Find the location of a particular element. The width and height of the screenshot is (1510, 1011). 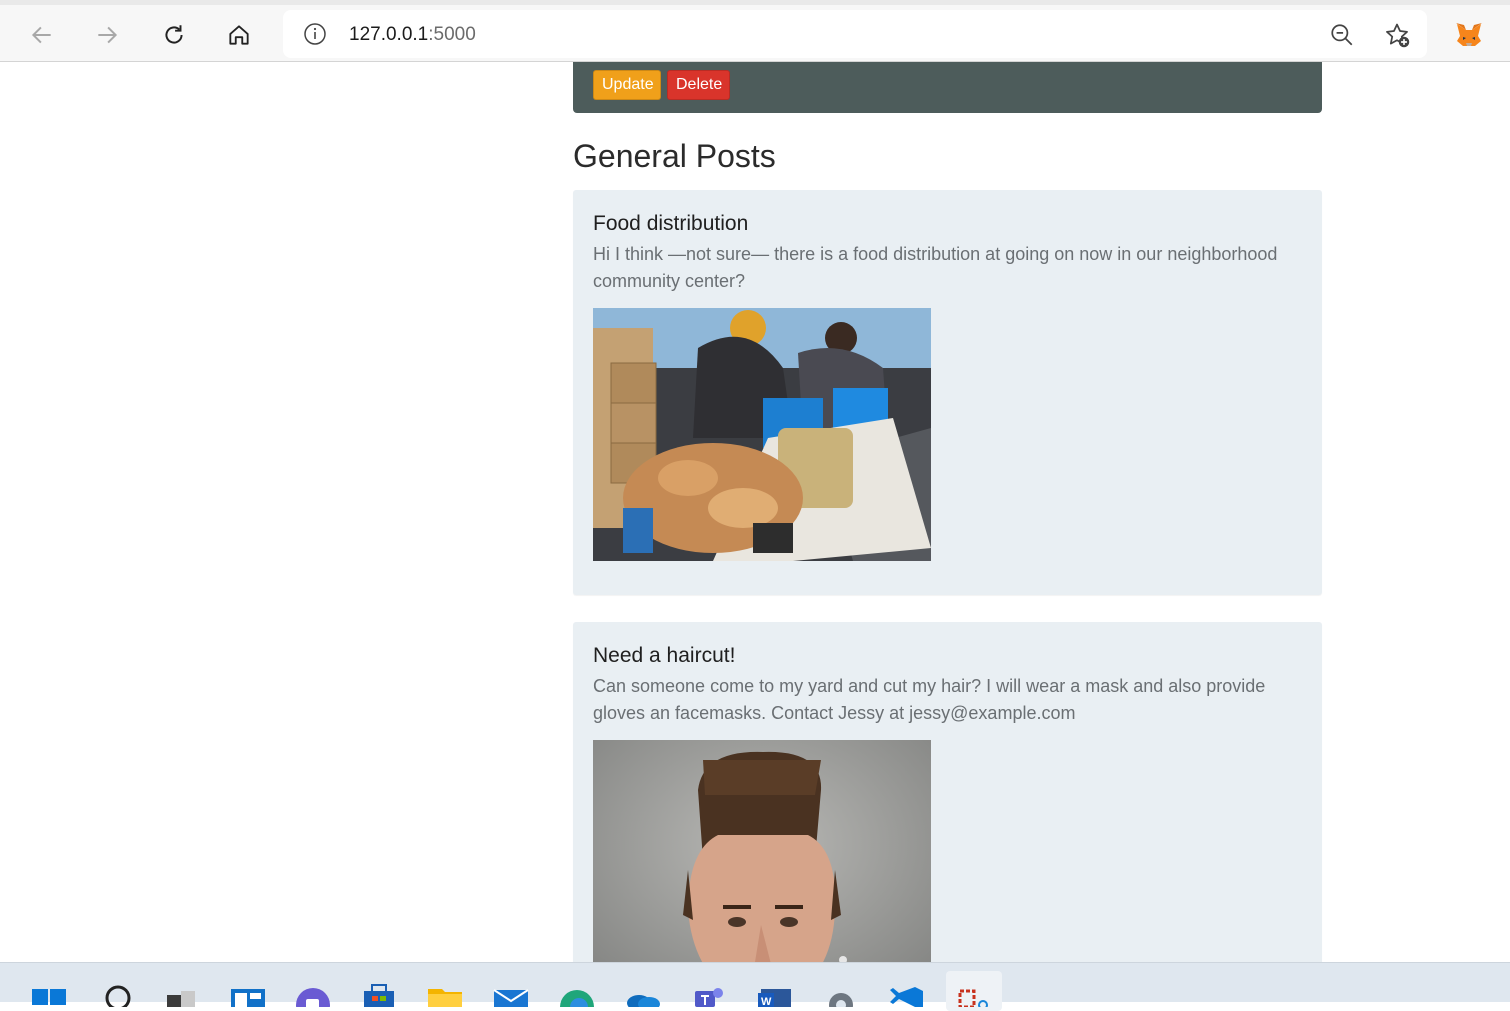

add-favorite-icon is located at coordinates (1397, 35).